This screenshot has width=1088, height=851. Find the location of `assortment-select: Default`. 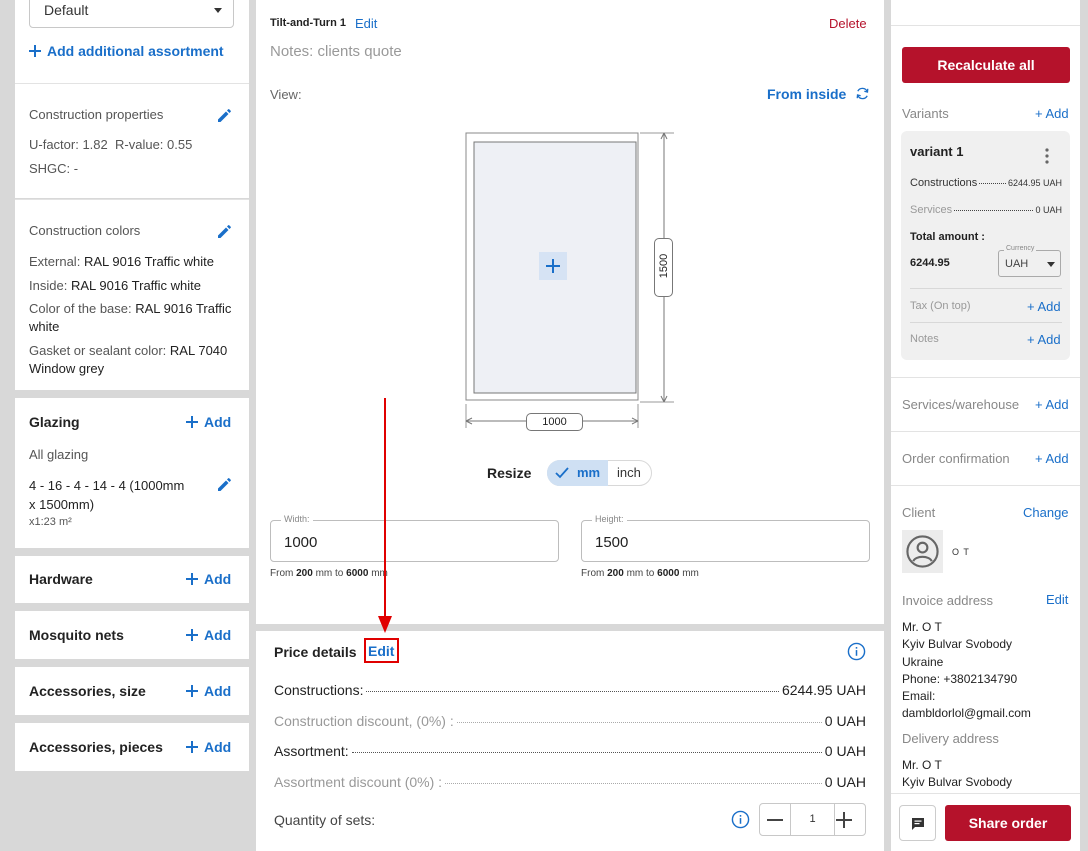

assortment-select: Default is located at coordinates (131, 14).